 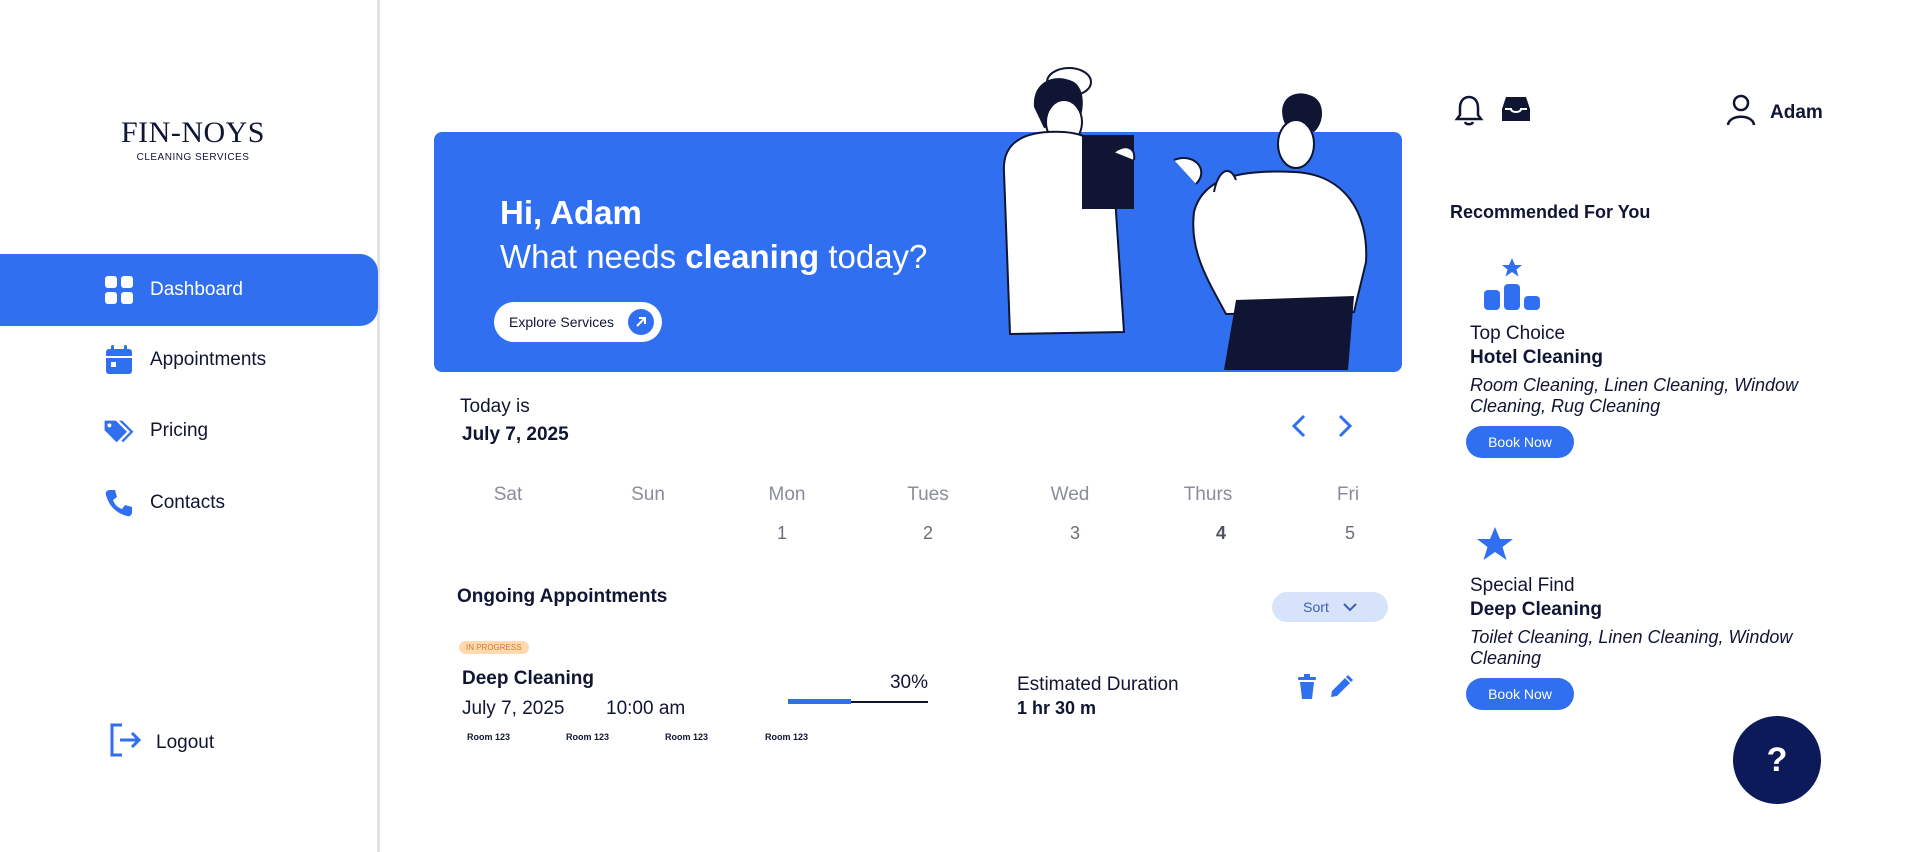 I want to click on cleaners-illustration, so click(x=1185, y=218).